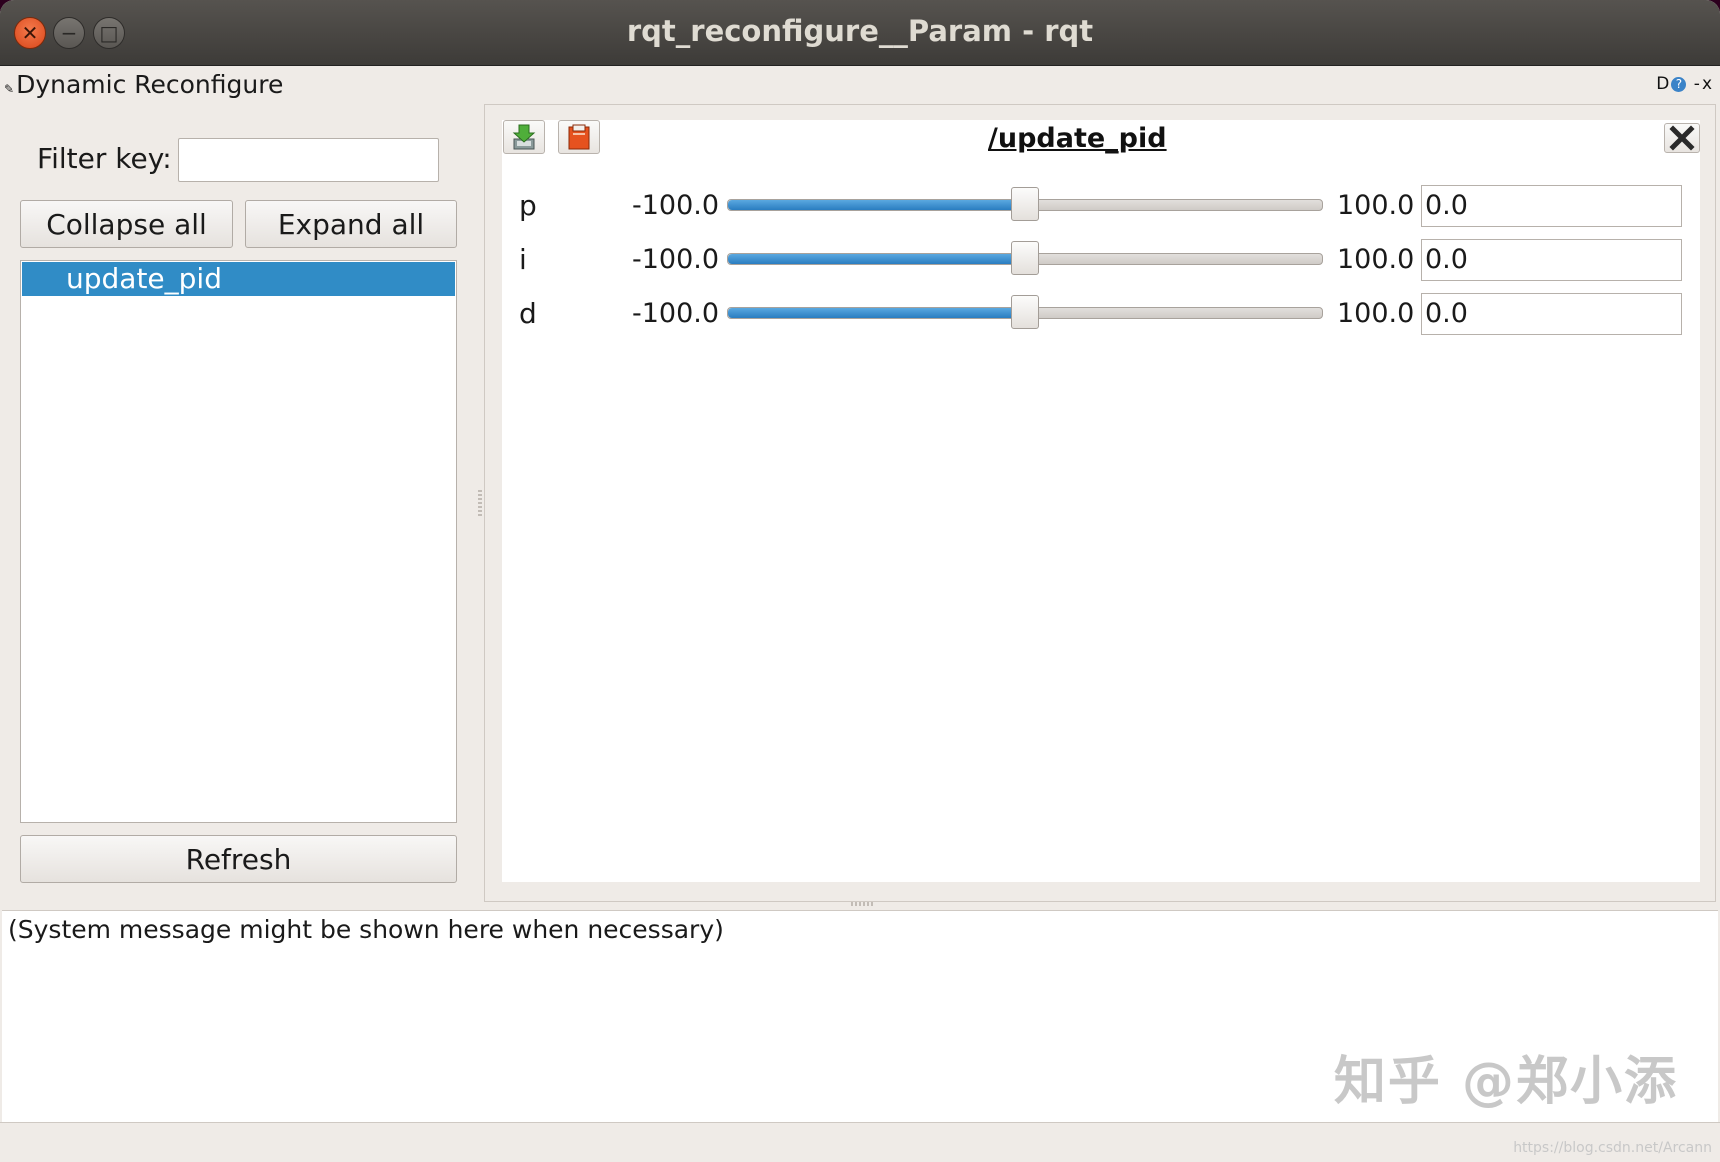 Image resolution: width=1720 pixels, height=1162 pixels. What do you see at coordinates (238, 541) in the screenshot?
I see `node-tree: update_pid` at bounding box center [238, 541].